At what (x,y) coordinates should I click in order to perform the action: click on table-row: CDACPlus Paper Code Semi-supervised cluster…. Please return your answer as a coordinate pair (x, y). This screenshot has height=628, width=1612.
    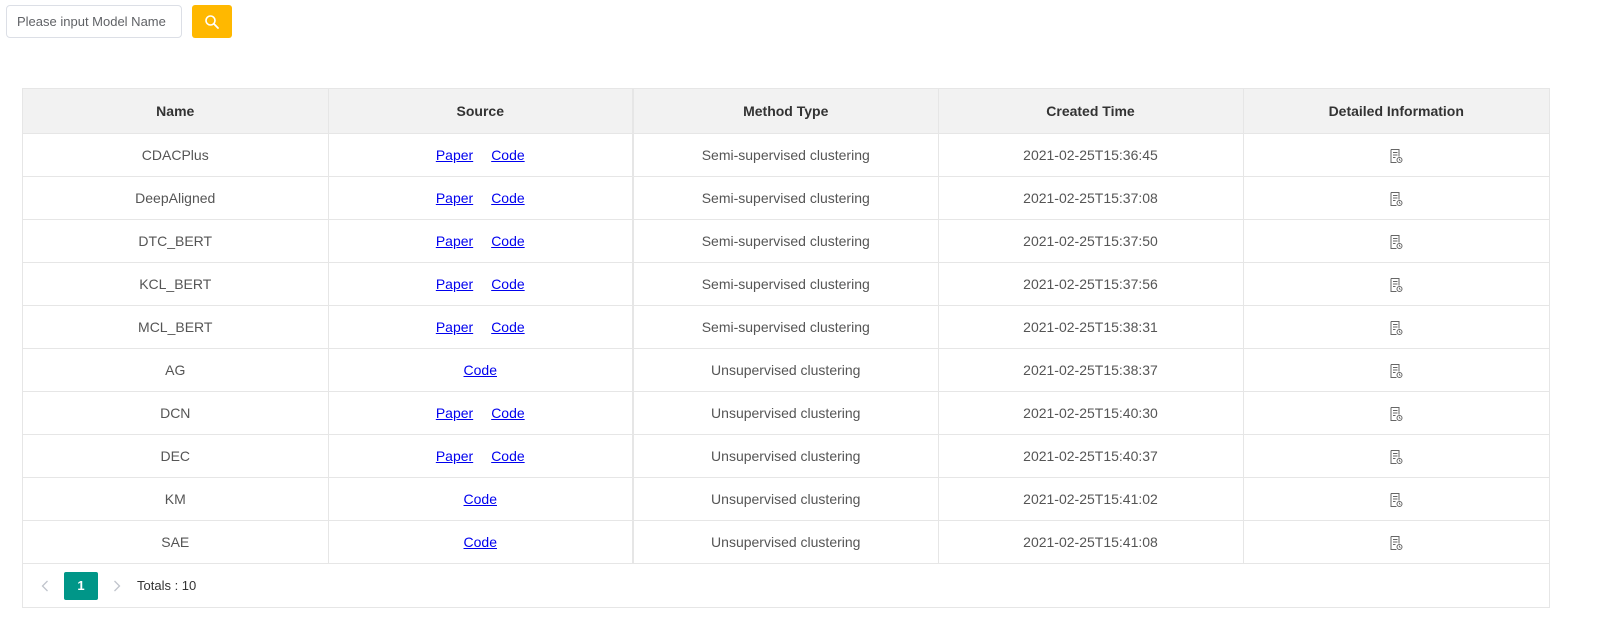
    Looking at the image, I should click on (786, 155).